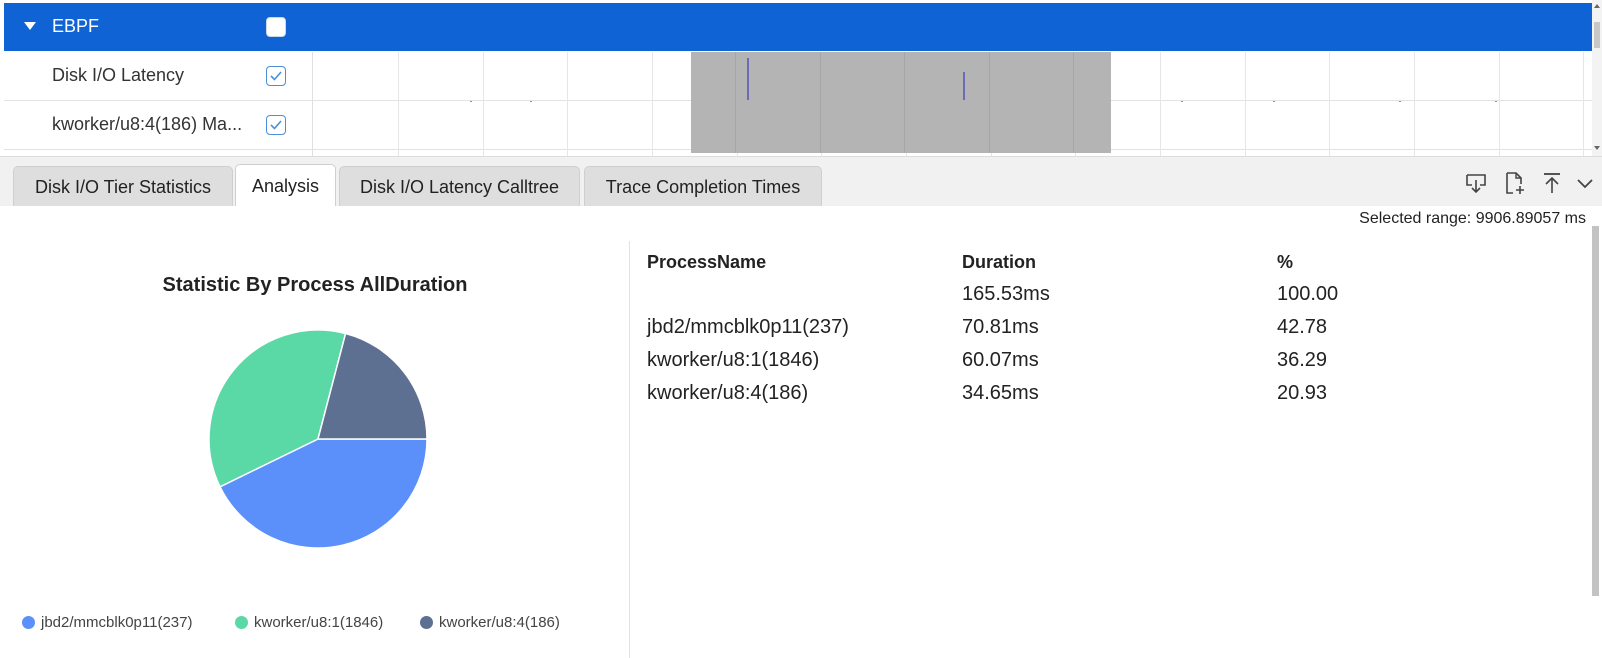  I want to click on chart-title: Statistic By Process AllDuration, so click(315, 285).